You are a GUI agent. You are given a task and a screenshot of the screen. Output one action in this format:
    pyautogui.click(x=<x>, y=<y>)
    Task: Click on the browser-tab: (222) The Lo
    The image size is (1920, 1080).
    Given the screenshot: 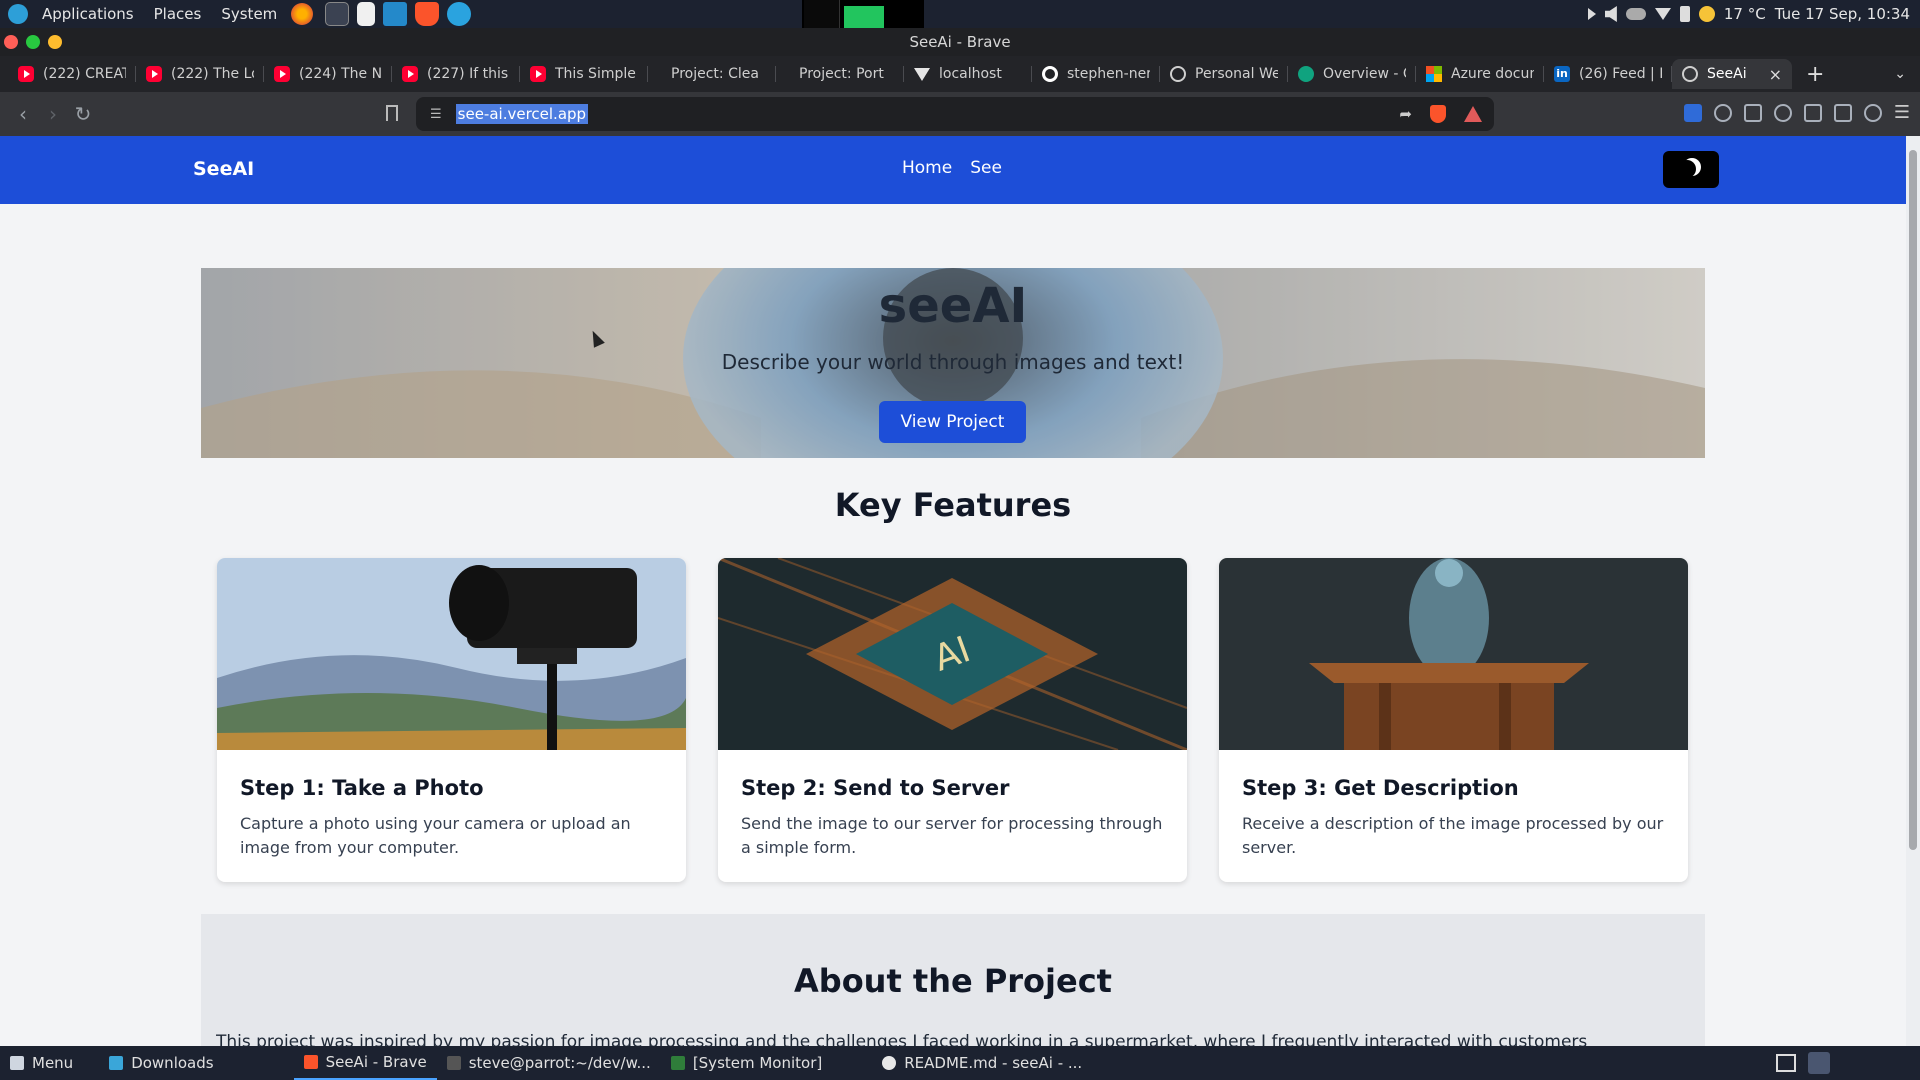 What is the action you would take?
    pyautogui.click(x=200, y=74)
    